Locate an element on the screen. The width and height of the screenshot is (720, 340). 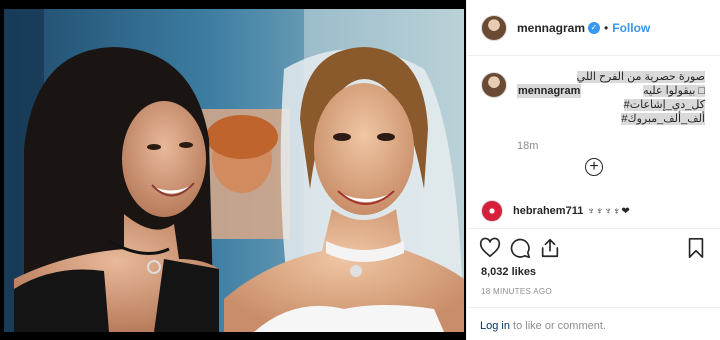
comment-item: hebrahem711 ♆♆♆♆❤ is located at coordinates (556, 211).